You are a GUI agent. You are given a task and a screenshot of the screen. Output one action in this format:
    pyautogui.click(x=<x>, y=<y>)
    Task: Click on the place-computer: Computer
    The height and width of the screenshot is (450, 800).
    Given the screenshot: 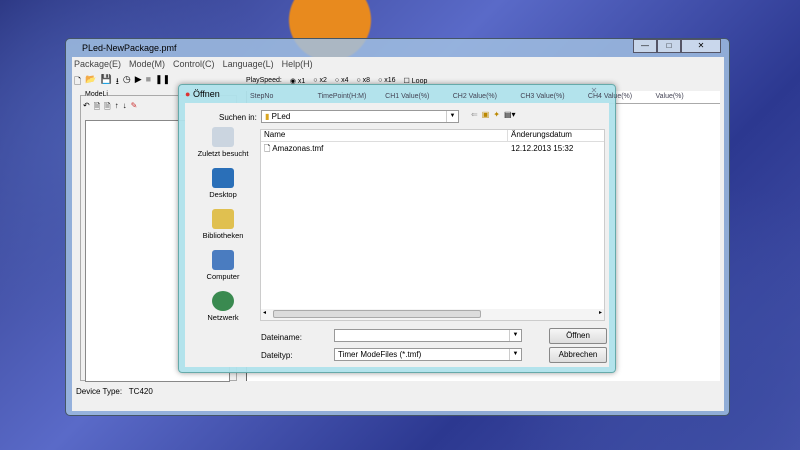 What is the action you would take?
    pyautogui.click(x=223, y=265)
    